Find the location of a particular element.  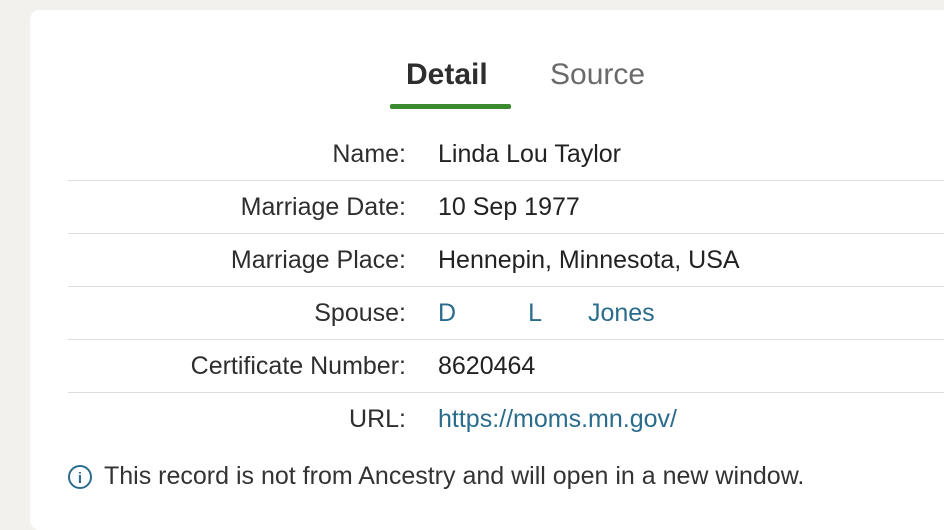

url-value: https://moms.mn.gov/ is located at coordinates (675, 419).